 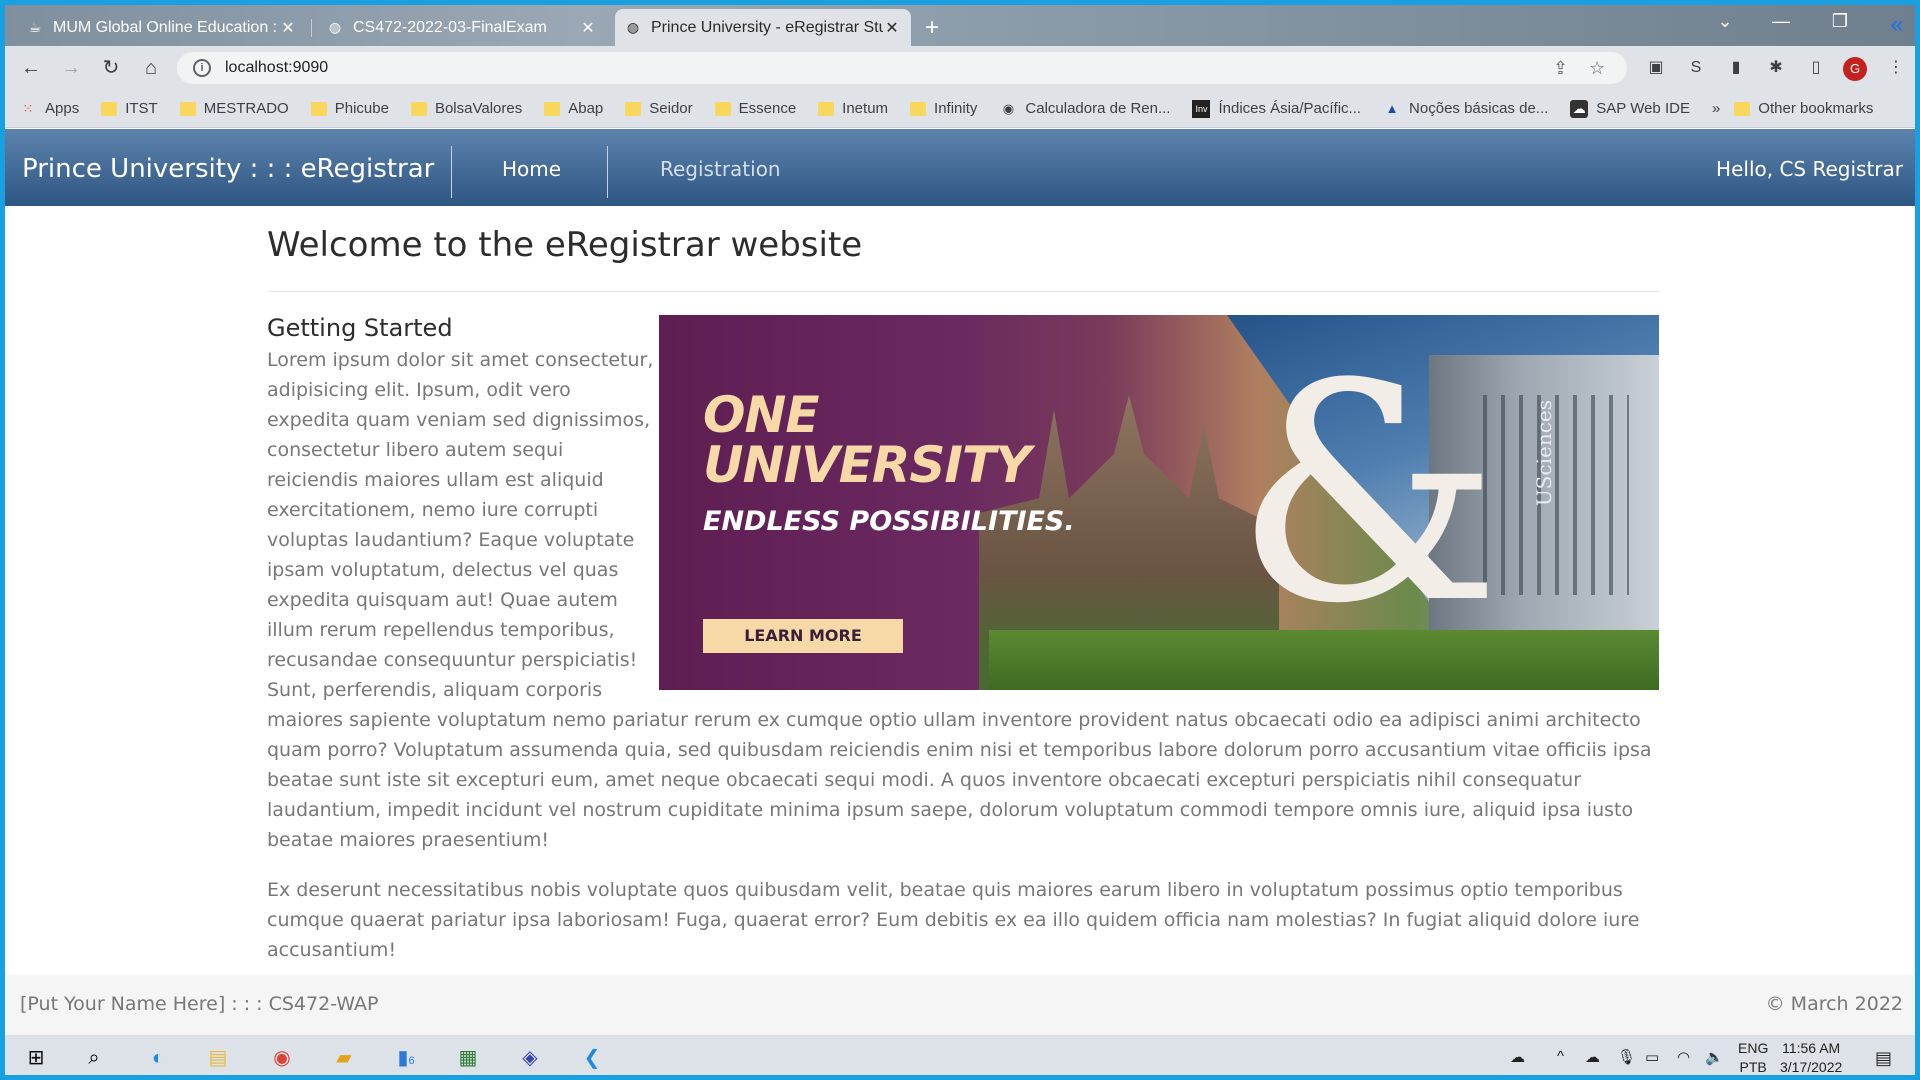 I want to click on search-icon: ⌕, so click(x=94, y=1058).